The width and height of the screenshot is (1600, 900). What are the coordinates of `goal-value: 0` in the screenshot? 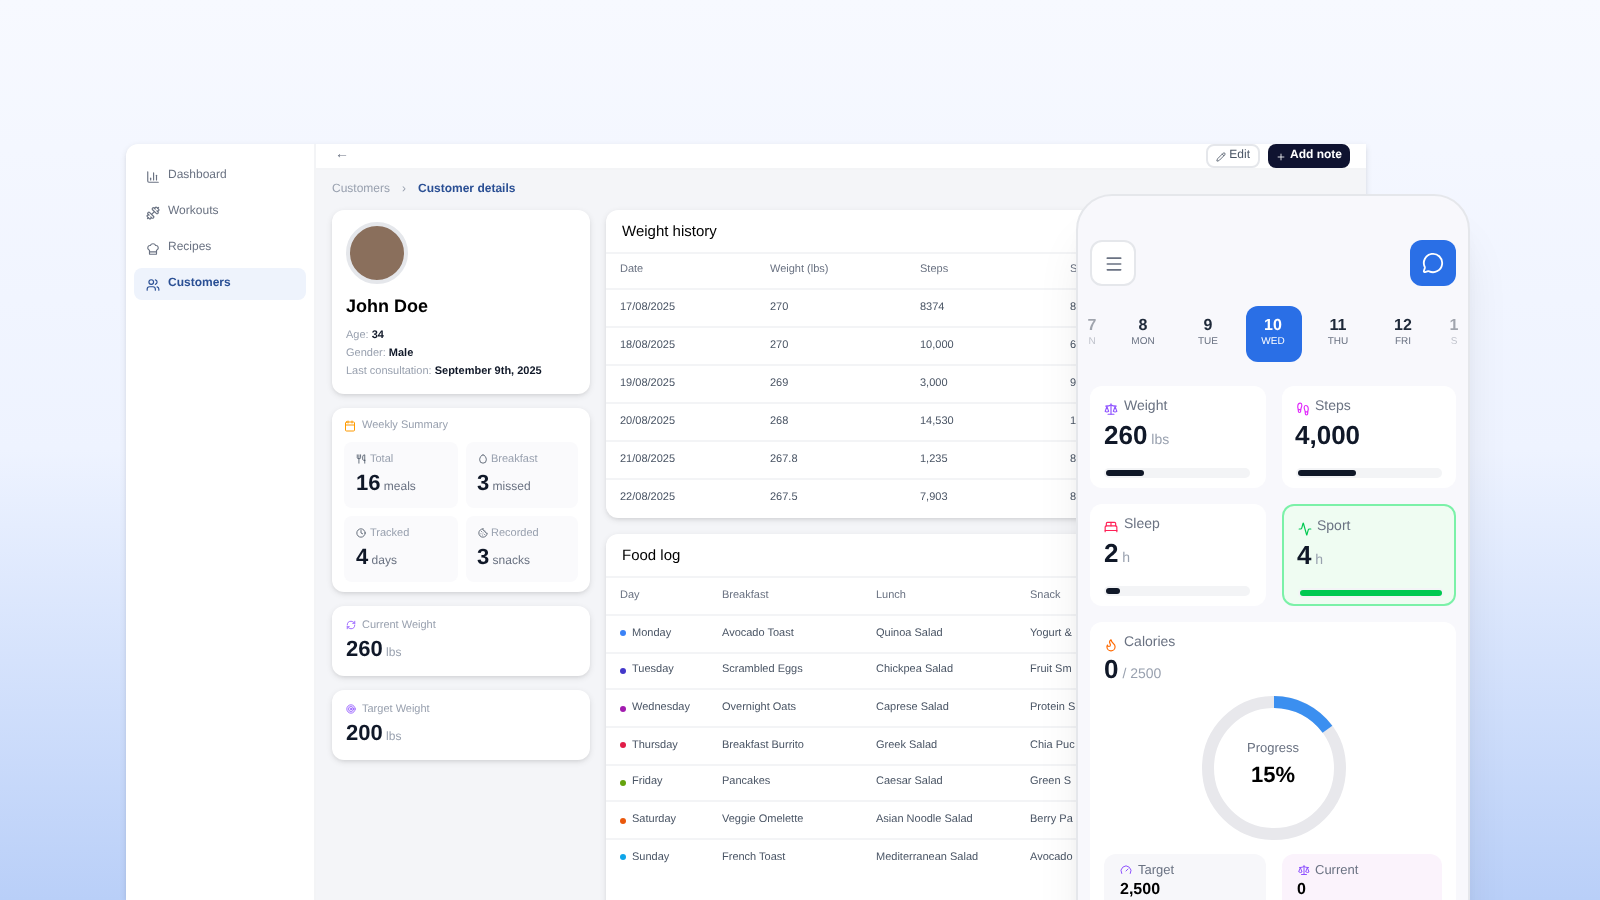 It's located at (1302, 890).